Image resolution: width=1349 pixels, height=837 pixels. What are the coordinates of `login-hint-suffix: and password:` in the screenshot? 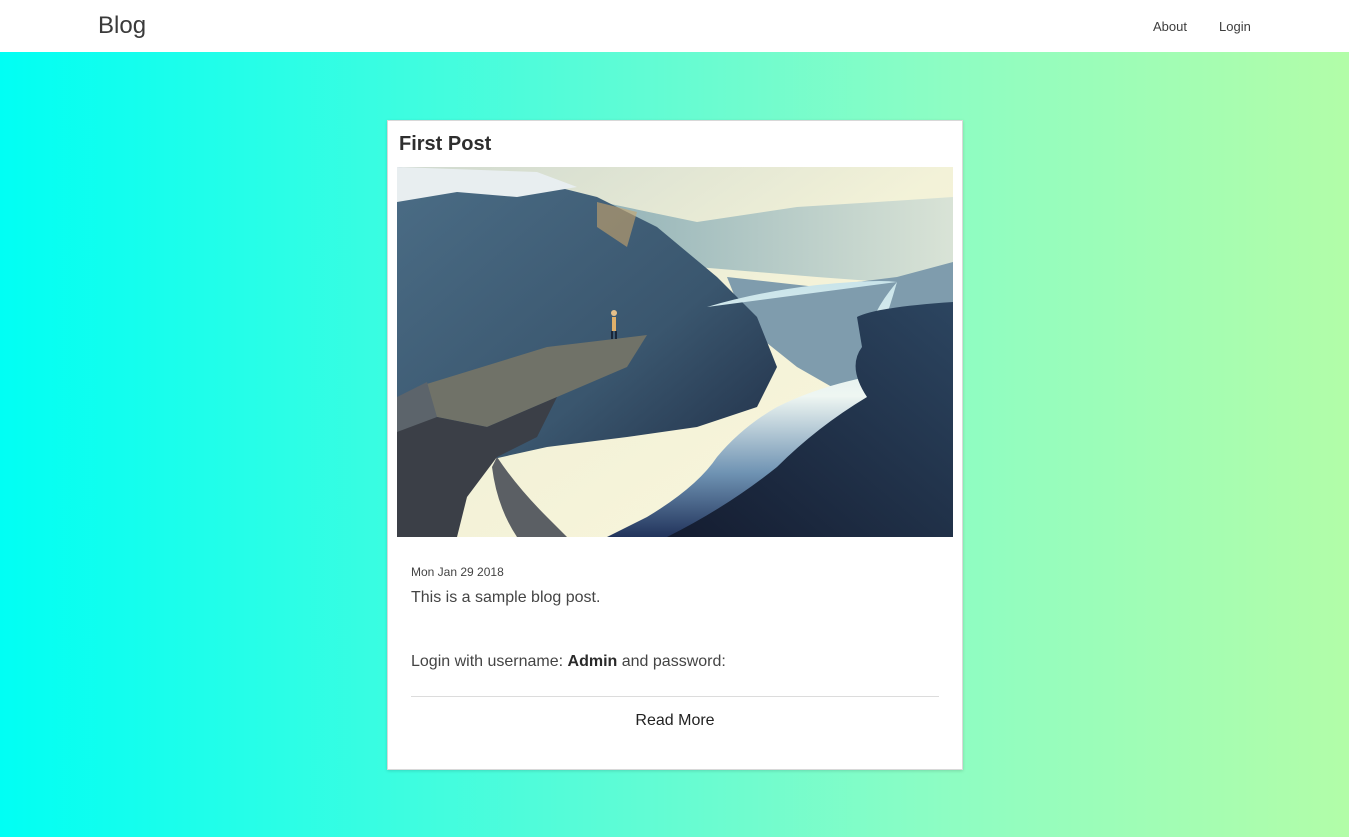 It's located at (671, 661).